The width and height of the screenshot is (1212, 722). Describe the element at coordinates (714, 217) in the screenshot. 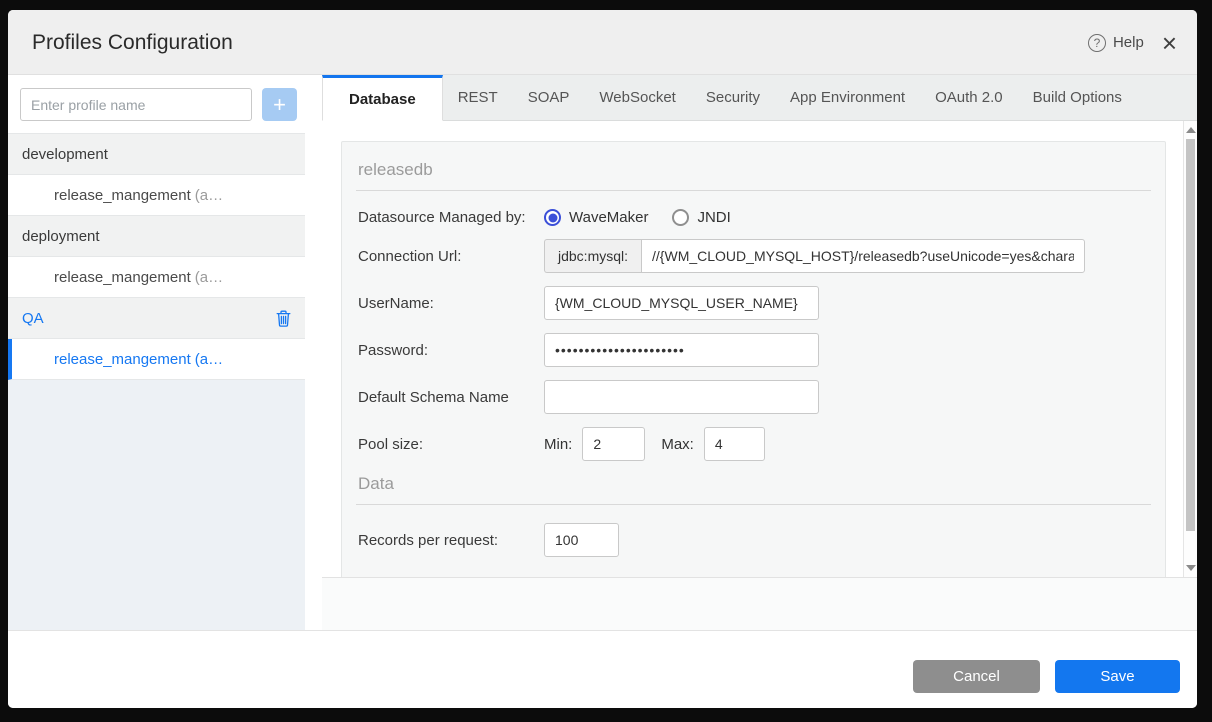

I see `radio-label: JNDI` at that location.